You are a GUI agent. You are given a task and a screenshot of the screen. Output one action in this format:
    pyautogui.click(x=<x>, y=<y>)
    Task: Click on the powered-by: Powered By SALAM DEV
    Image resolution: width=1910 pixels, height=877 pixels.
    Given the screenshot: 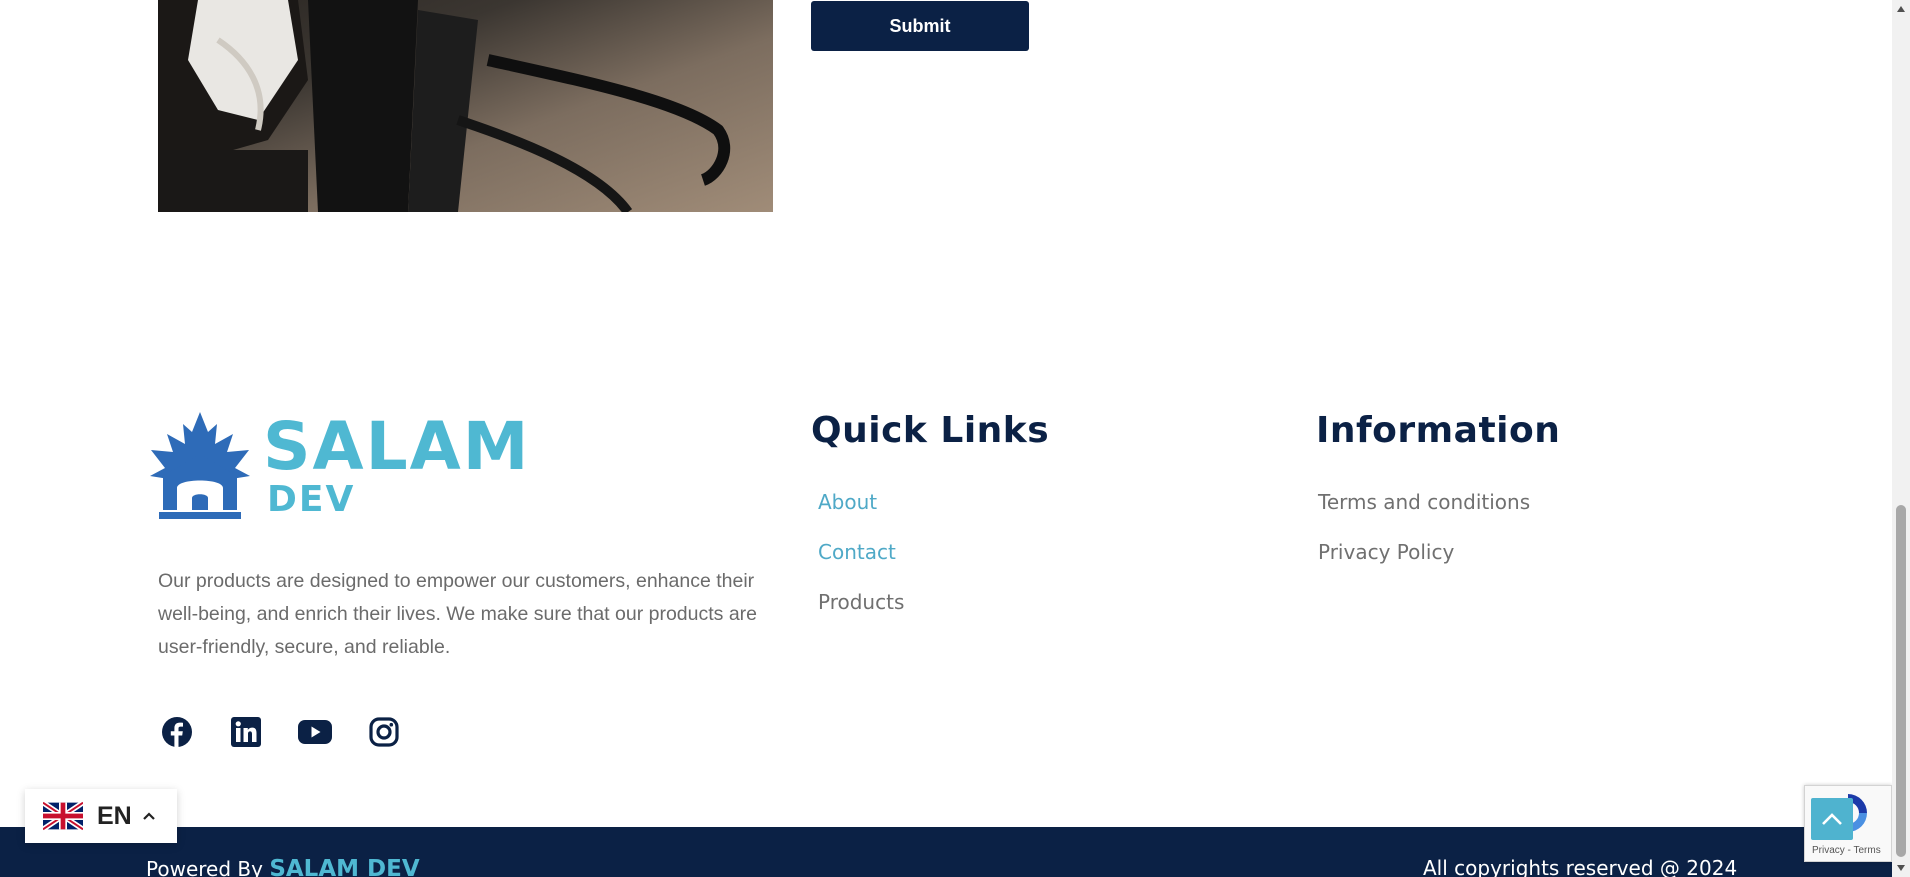 What is the action you would take?
    pyautogui.click(x=283, y=866)
    